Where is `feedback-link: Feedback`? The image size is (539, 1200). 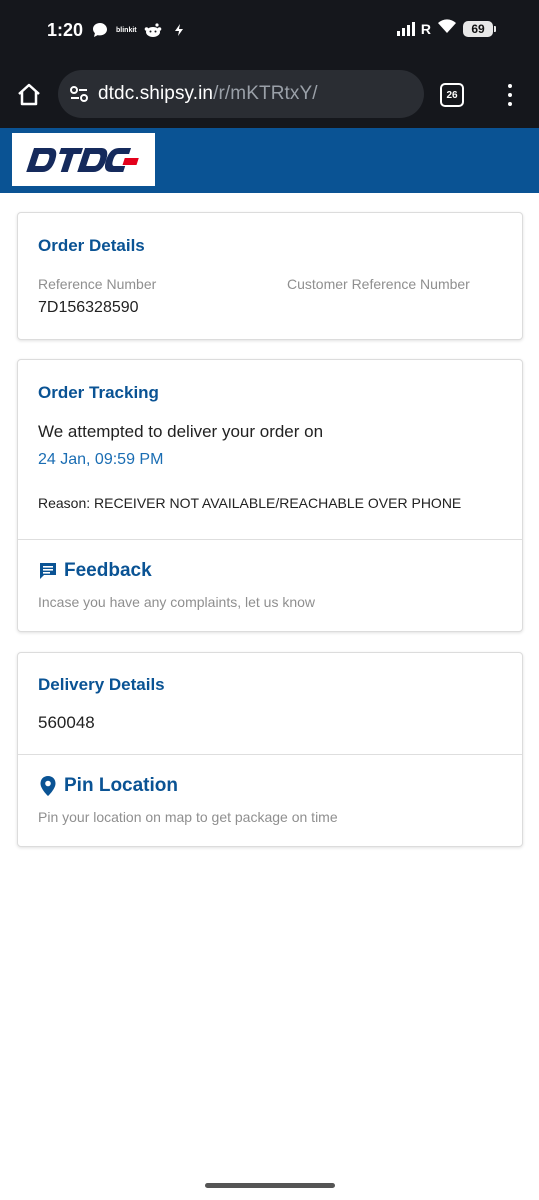
feedback-link: Feedback is located at coordinates (95, 571).